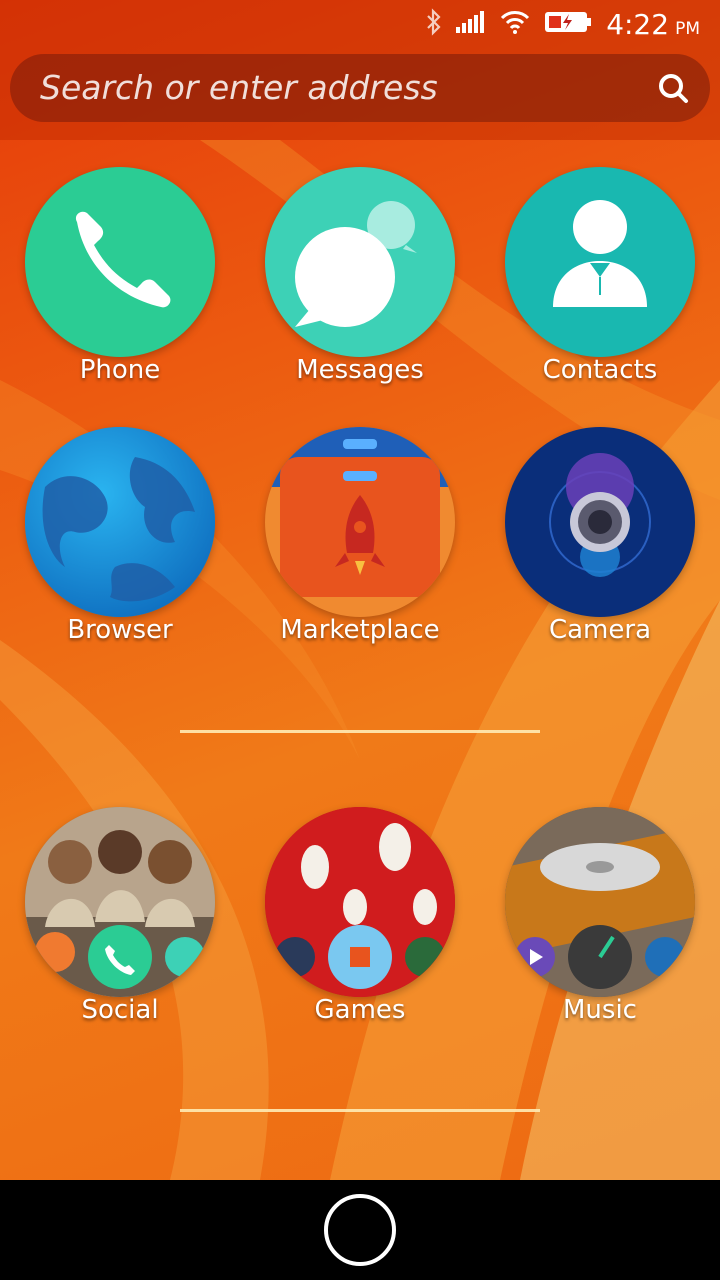 The image size is (720, 1280). What do you see at coordinates (360, 262) in the screenshot?
I see `messages-icon` at bounding box center [360, 262].